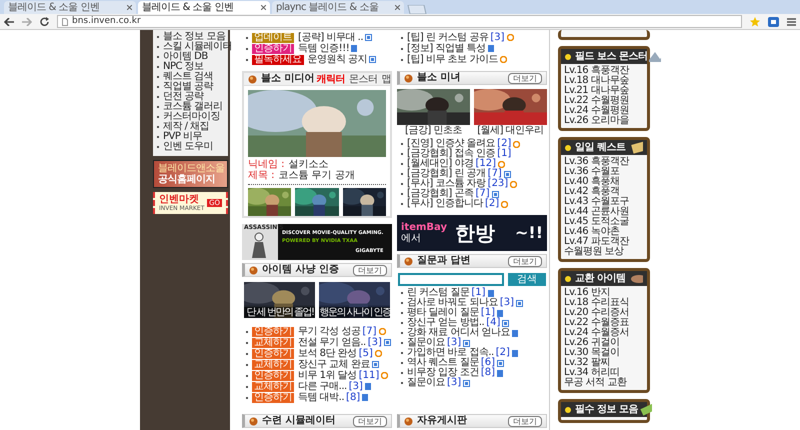  Describe the element at coordinates (604, 121) in the screenshot. I see `panel-link: Lv.26 오리마을` at that location.